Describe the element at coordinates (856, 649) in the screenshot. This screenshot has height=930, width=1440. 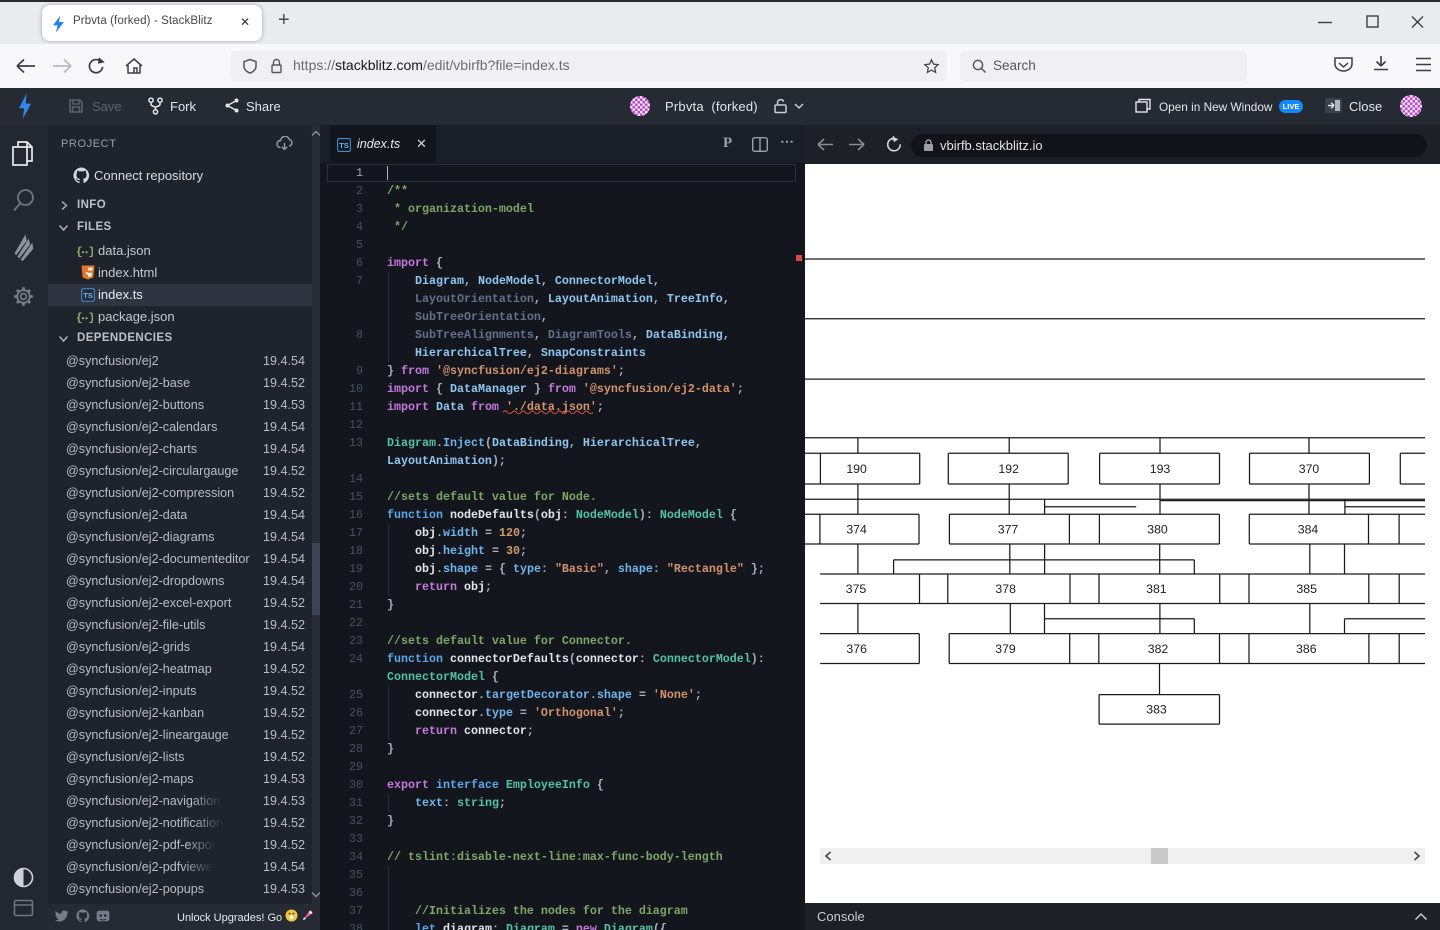
I see `svg-text: 376` at that location.